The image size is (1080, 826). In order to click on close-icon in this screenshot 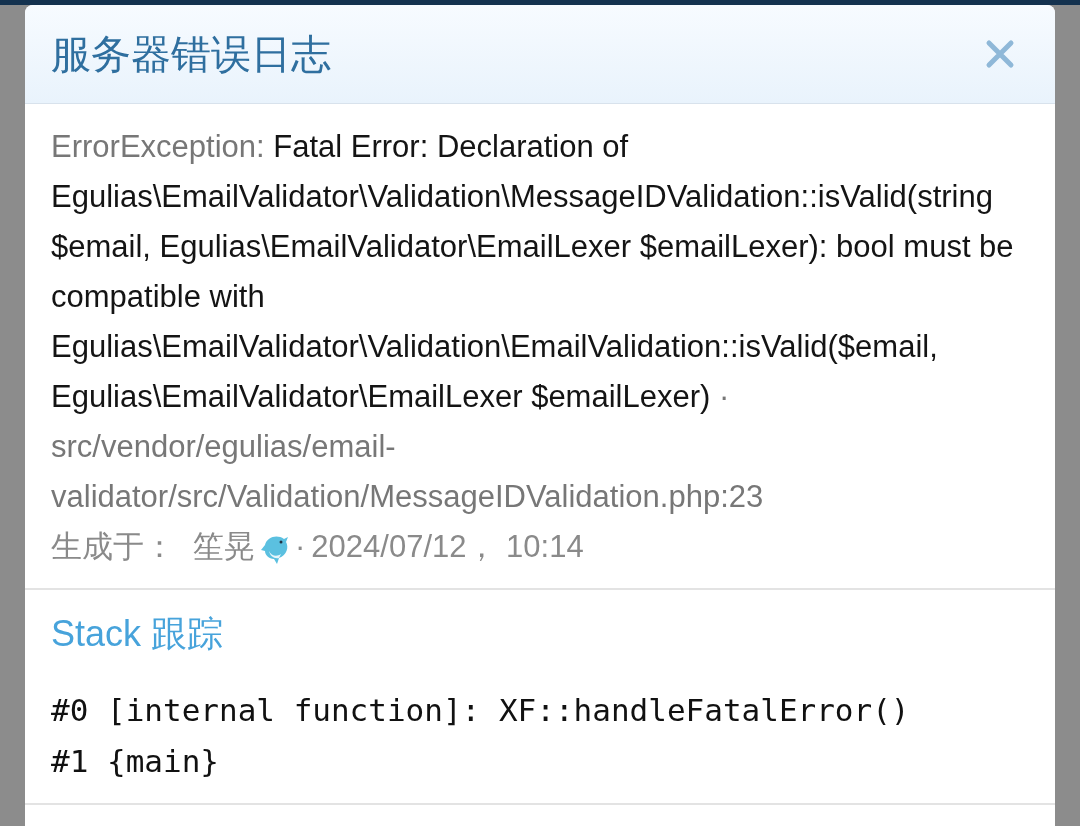, I will do `click(1000, 54)`.